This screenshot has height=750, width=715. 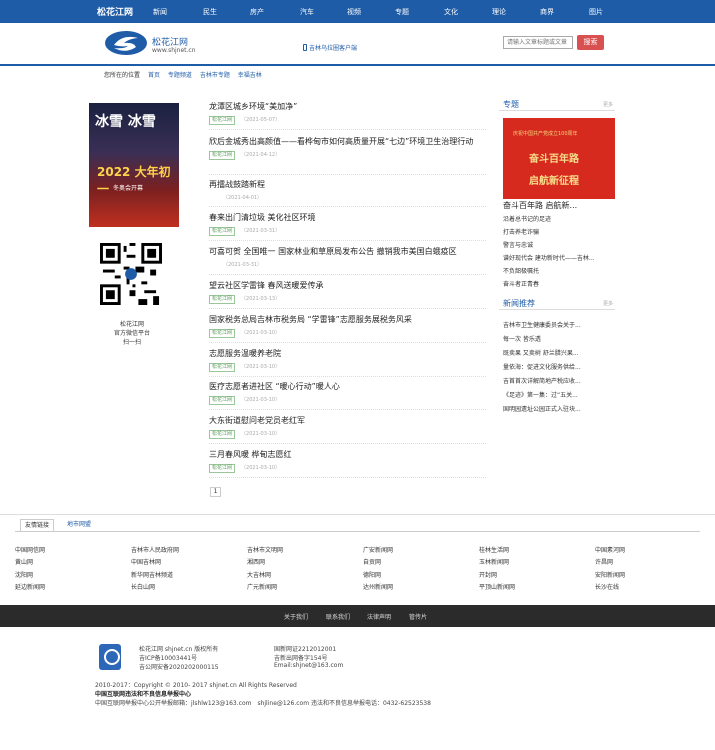 What do you see at coordinates (559, 284) in the screenshot?
I see `list-item: 奋斗者正青春` at bounding box center [559, 284].